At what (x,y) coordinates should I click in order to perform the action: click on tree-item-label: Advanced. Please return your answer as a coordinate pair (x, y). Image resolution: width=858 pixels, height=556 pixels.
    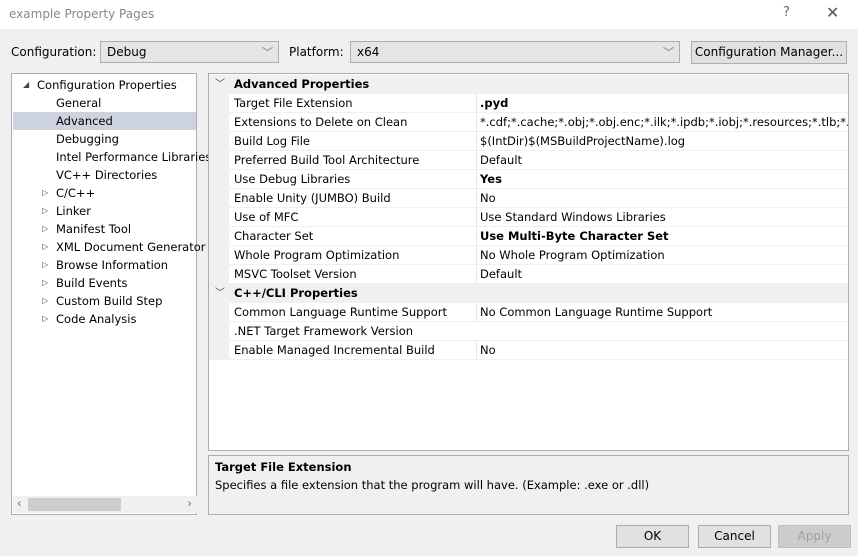
    Looking at the image, I should click on (84, 121).